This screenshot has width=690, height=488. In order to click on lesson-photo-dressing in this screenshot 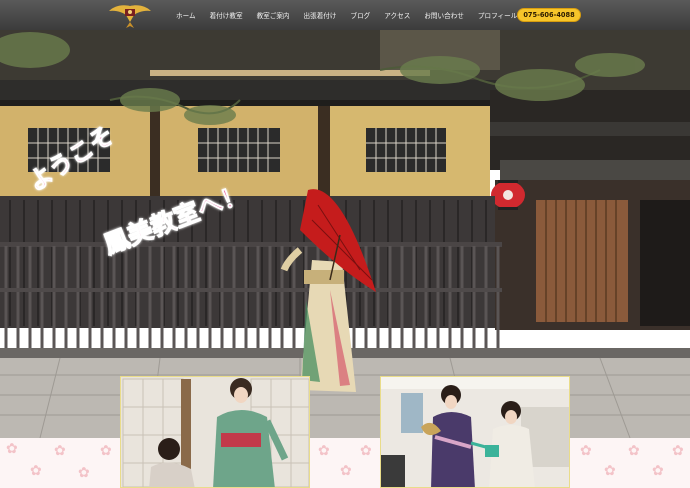, I will do `click(215, 432)`.